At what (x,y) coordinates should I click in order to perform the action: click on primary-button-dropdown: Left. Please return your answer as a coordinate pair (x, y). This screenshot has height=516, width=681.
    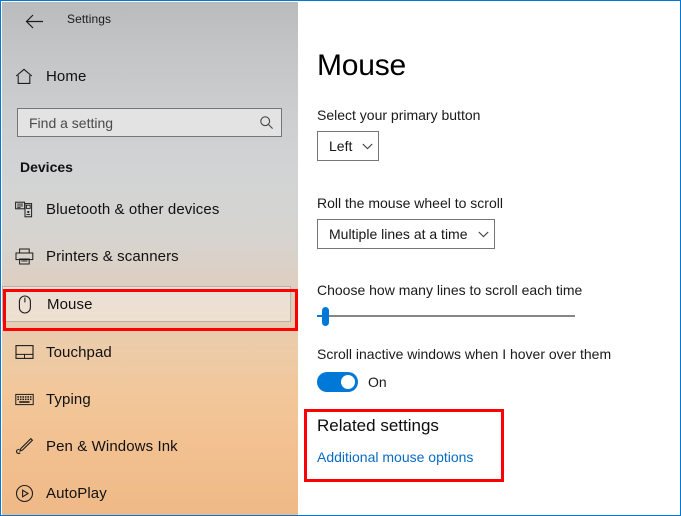
    Looking at the image, I should click on (348, 146).